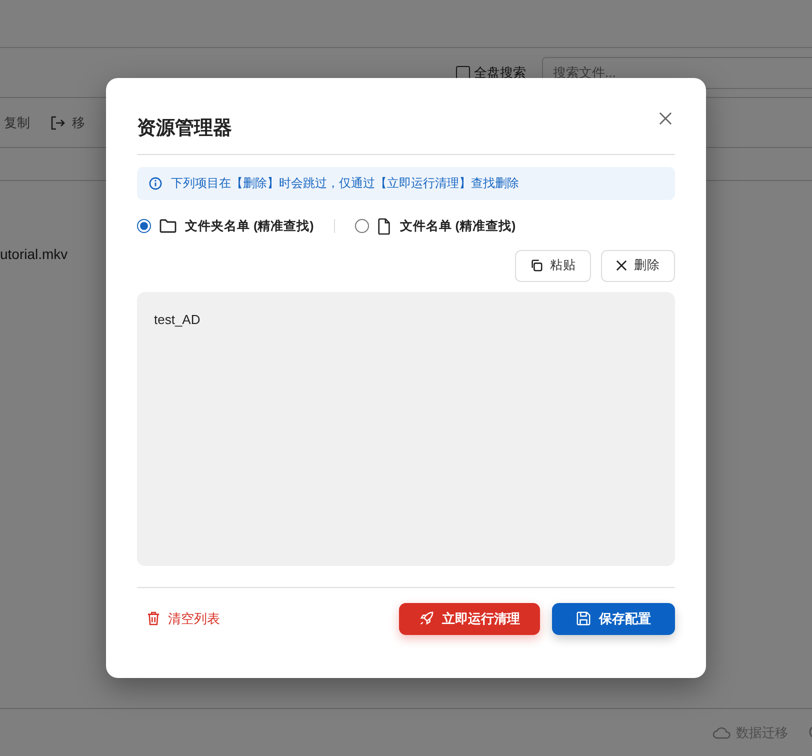 The height and width of the screenshot is (756, 812). Describe the element at coordinates (67, 123) in the screenshot. I see `toolbar-button: 移` at that location.